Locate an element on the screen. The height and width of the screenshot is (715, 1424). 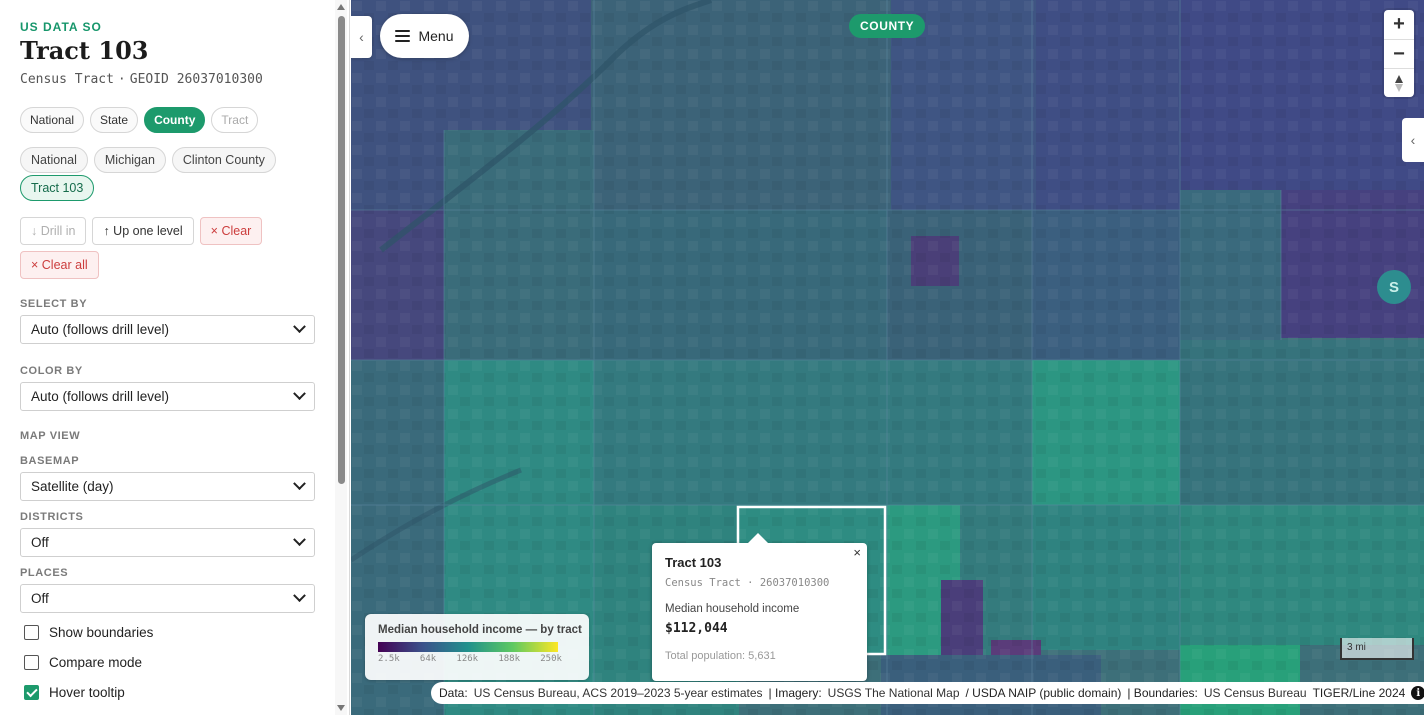
subtitle-geoid: GEOID 26037010300 is located at coordinates (196, 79).